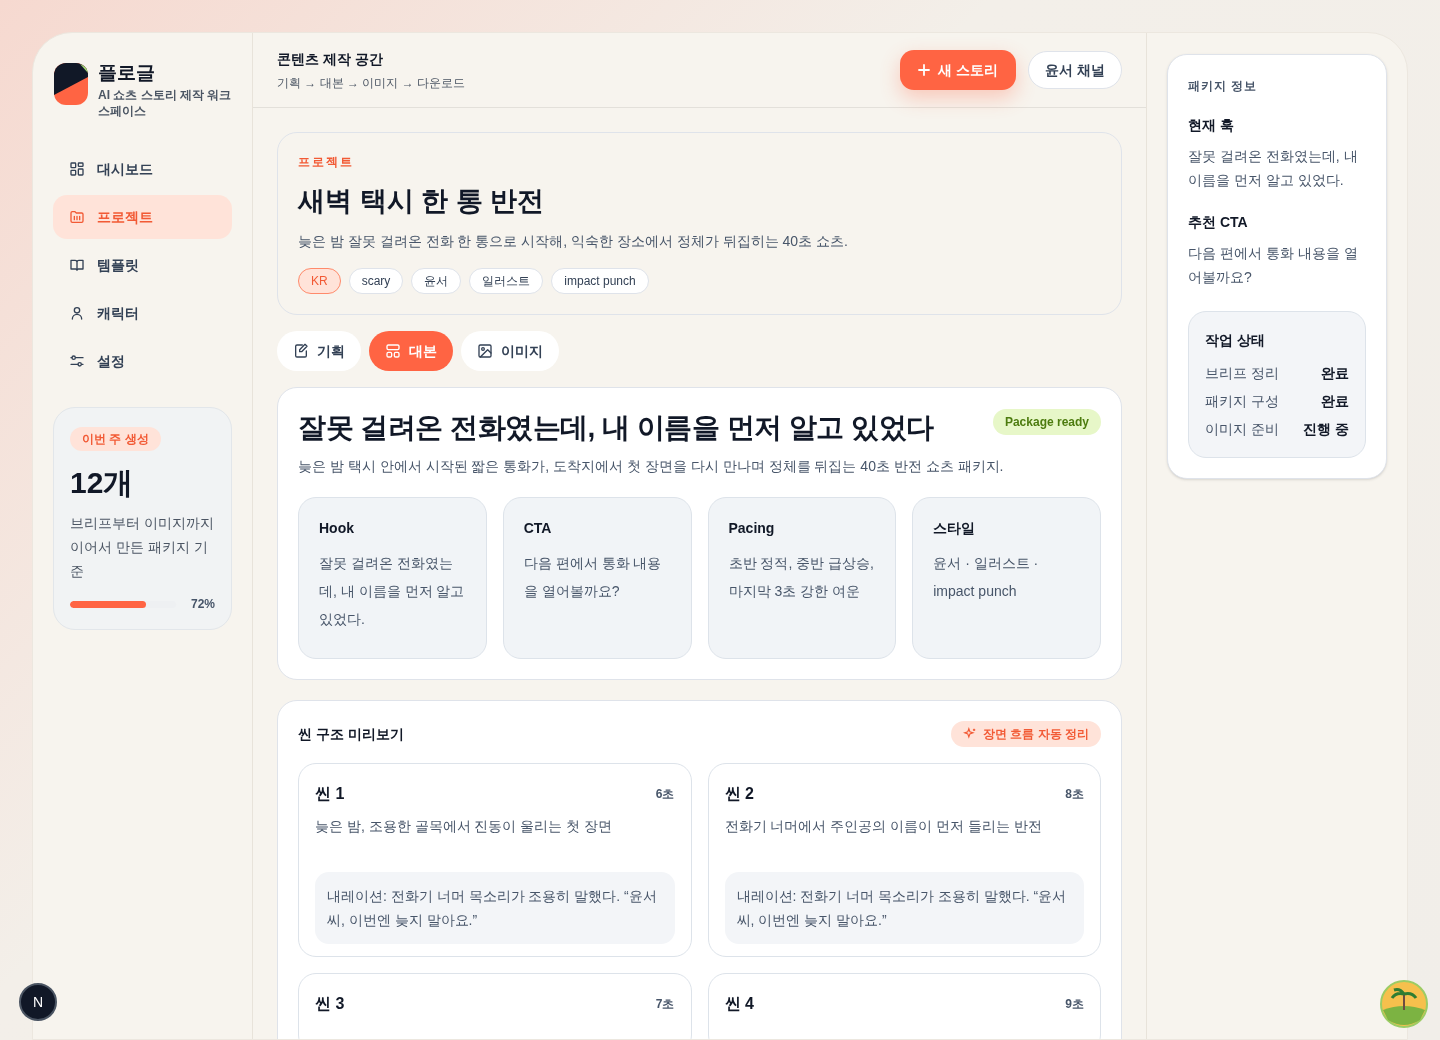 The height and width of the screenshot is (1040, 1440). What do you see at coordinates (739, 794) in the screenshot?
I see `scene-title: 씬 2` at bounding box center [739, 794].